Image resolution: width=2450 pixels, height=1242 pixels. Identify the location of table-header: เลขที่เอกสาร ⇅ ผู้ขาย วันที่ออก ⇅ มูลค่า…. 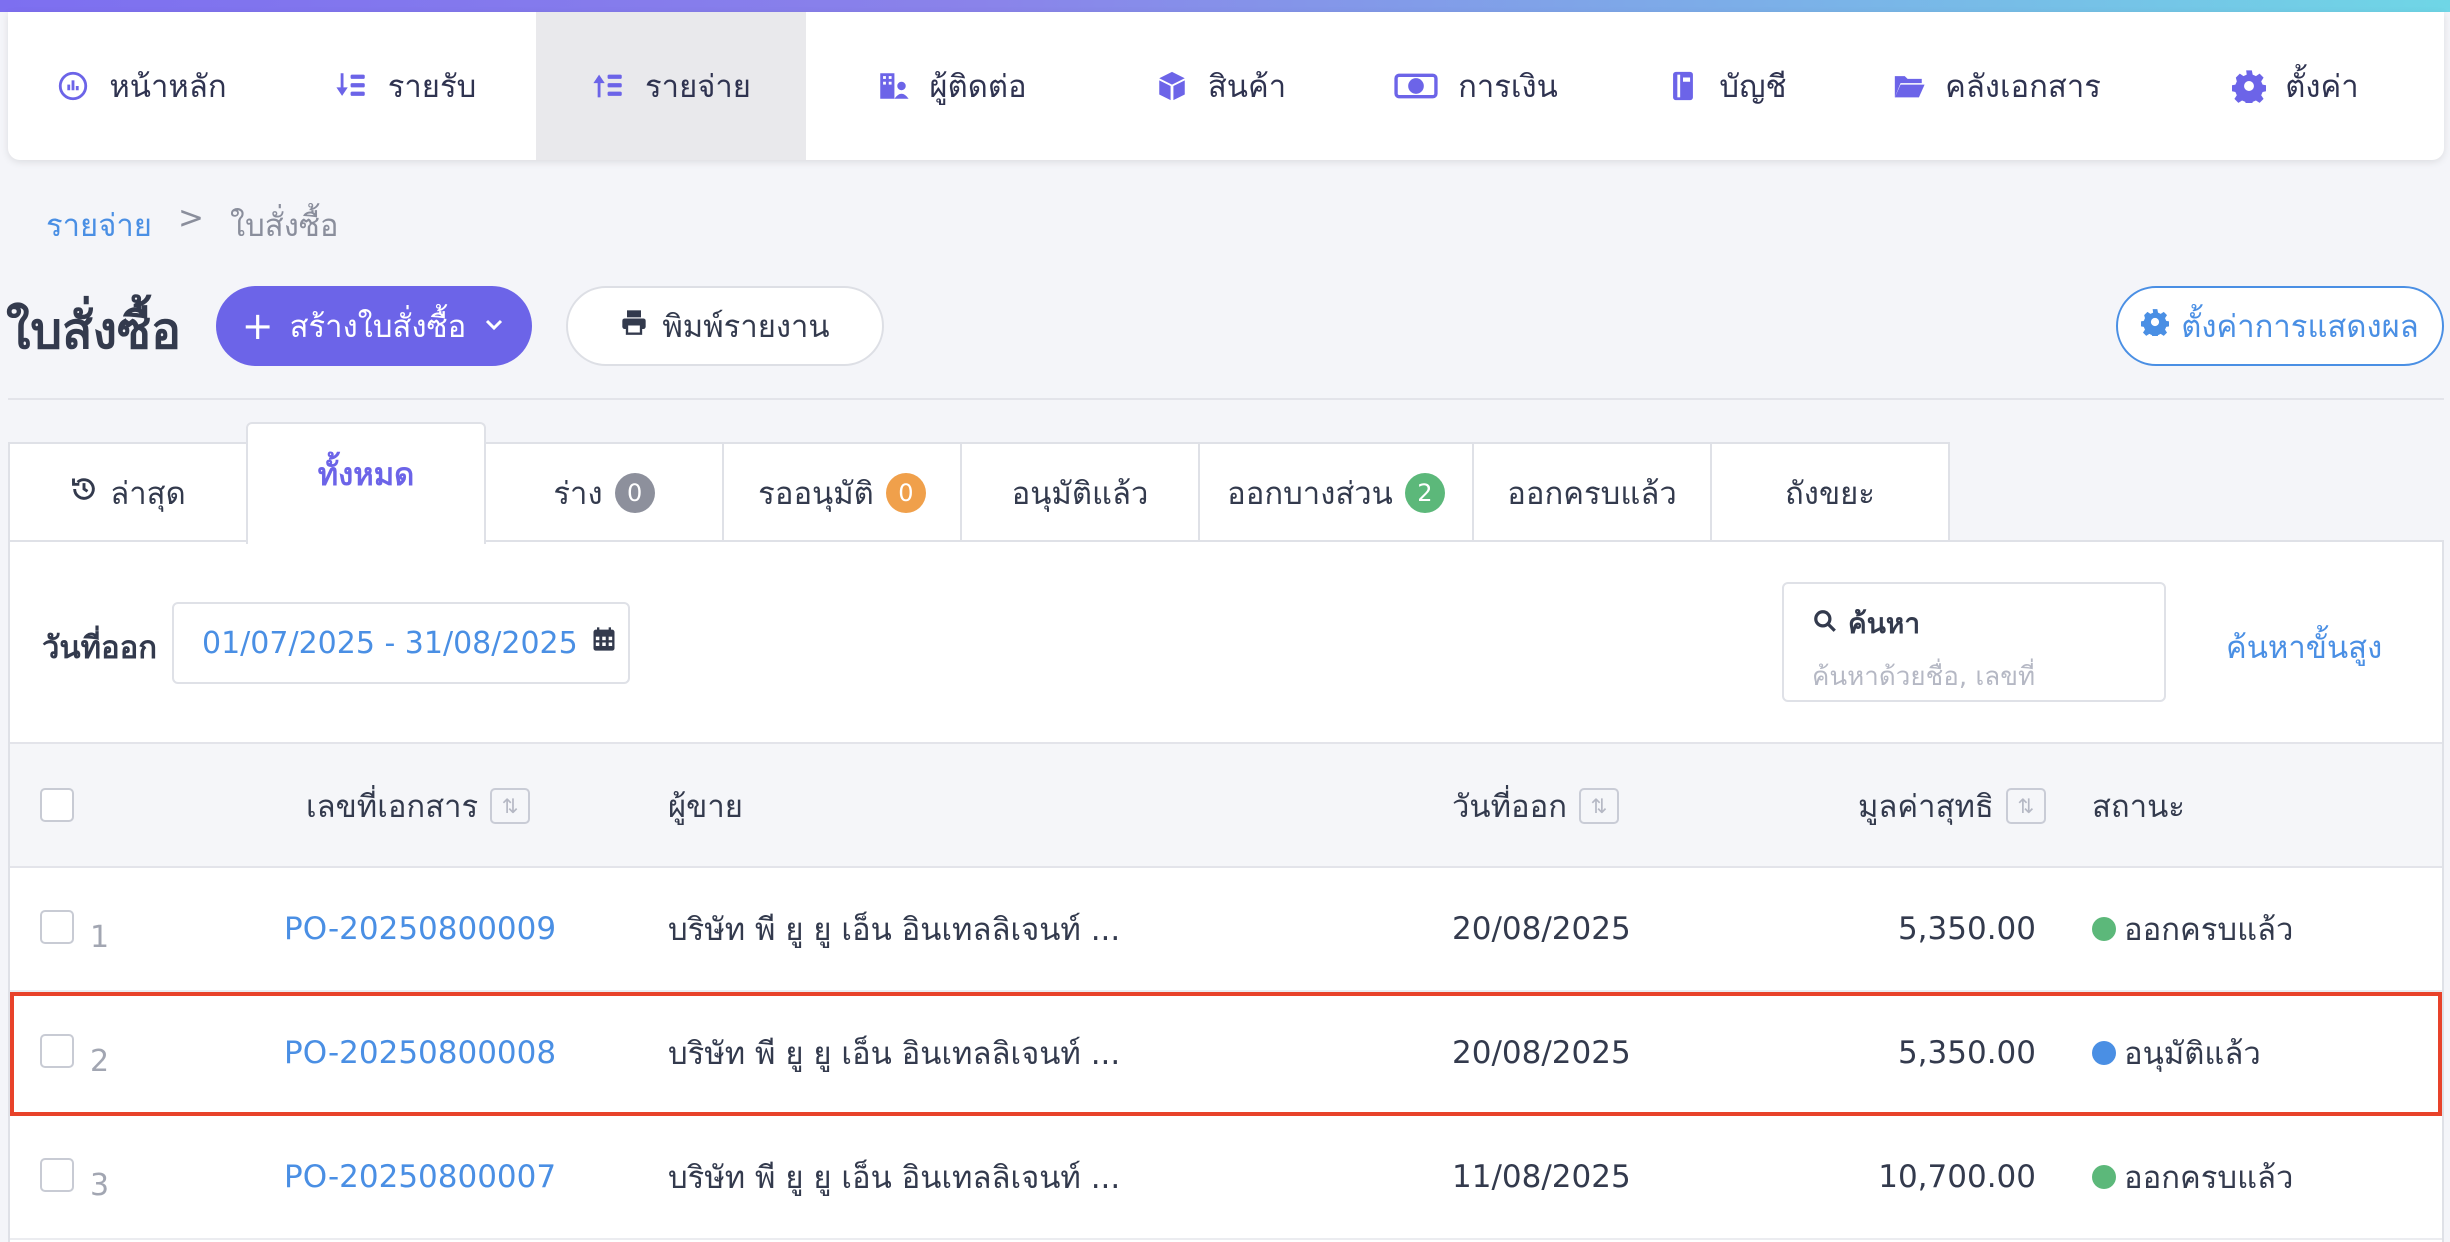
(1226, 805).